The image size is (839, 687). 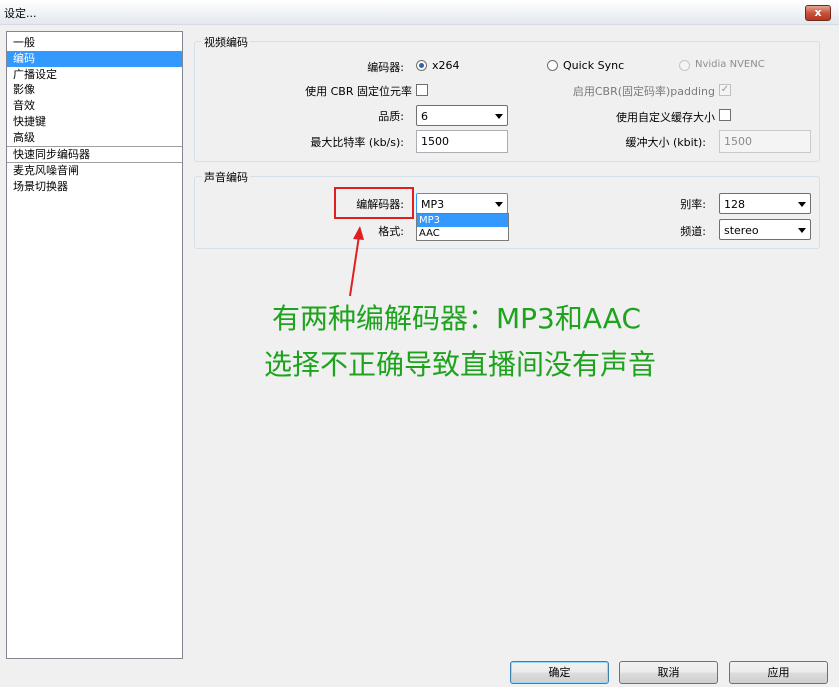 What do you see at coordinates (94, 170) in the screenshot?
I see `sidebar-item-noise-gate: 麦克风噪音闸` at bounding box center [94, 170].